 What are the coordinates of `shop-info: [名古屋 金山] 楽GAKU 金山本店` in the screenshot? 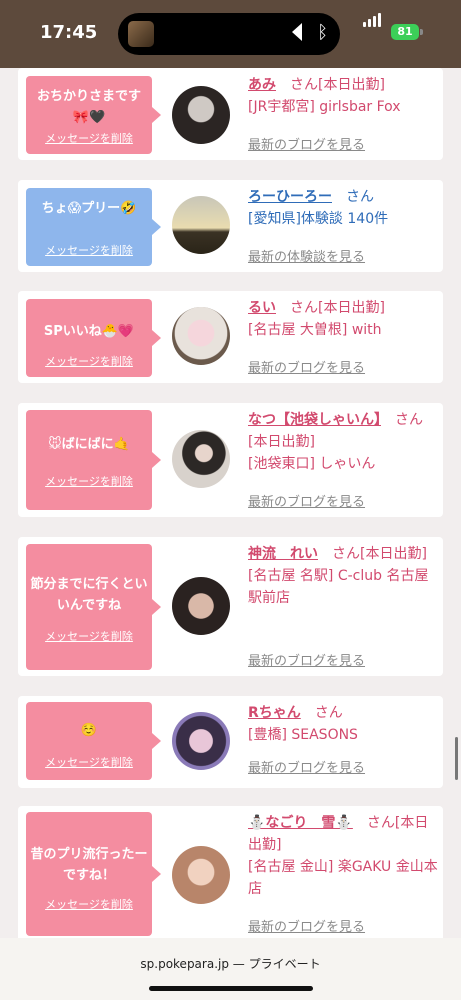 It's located at (343, 878).